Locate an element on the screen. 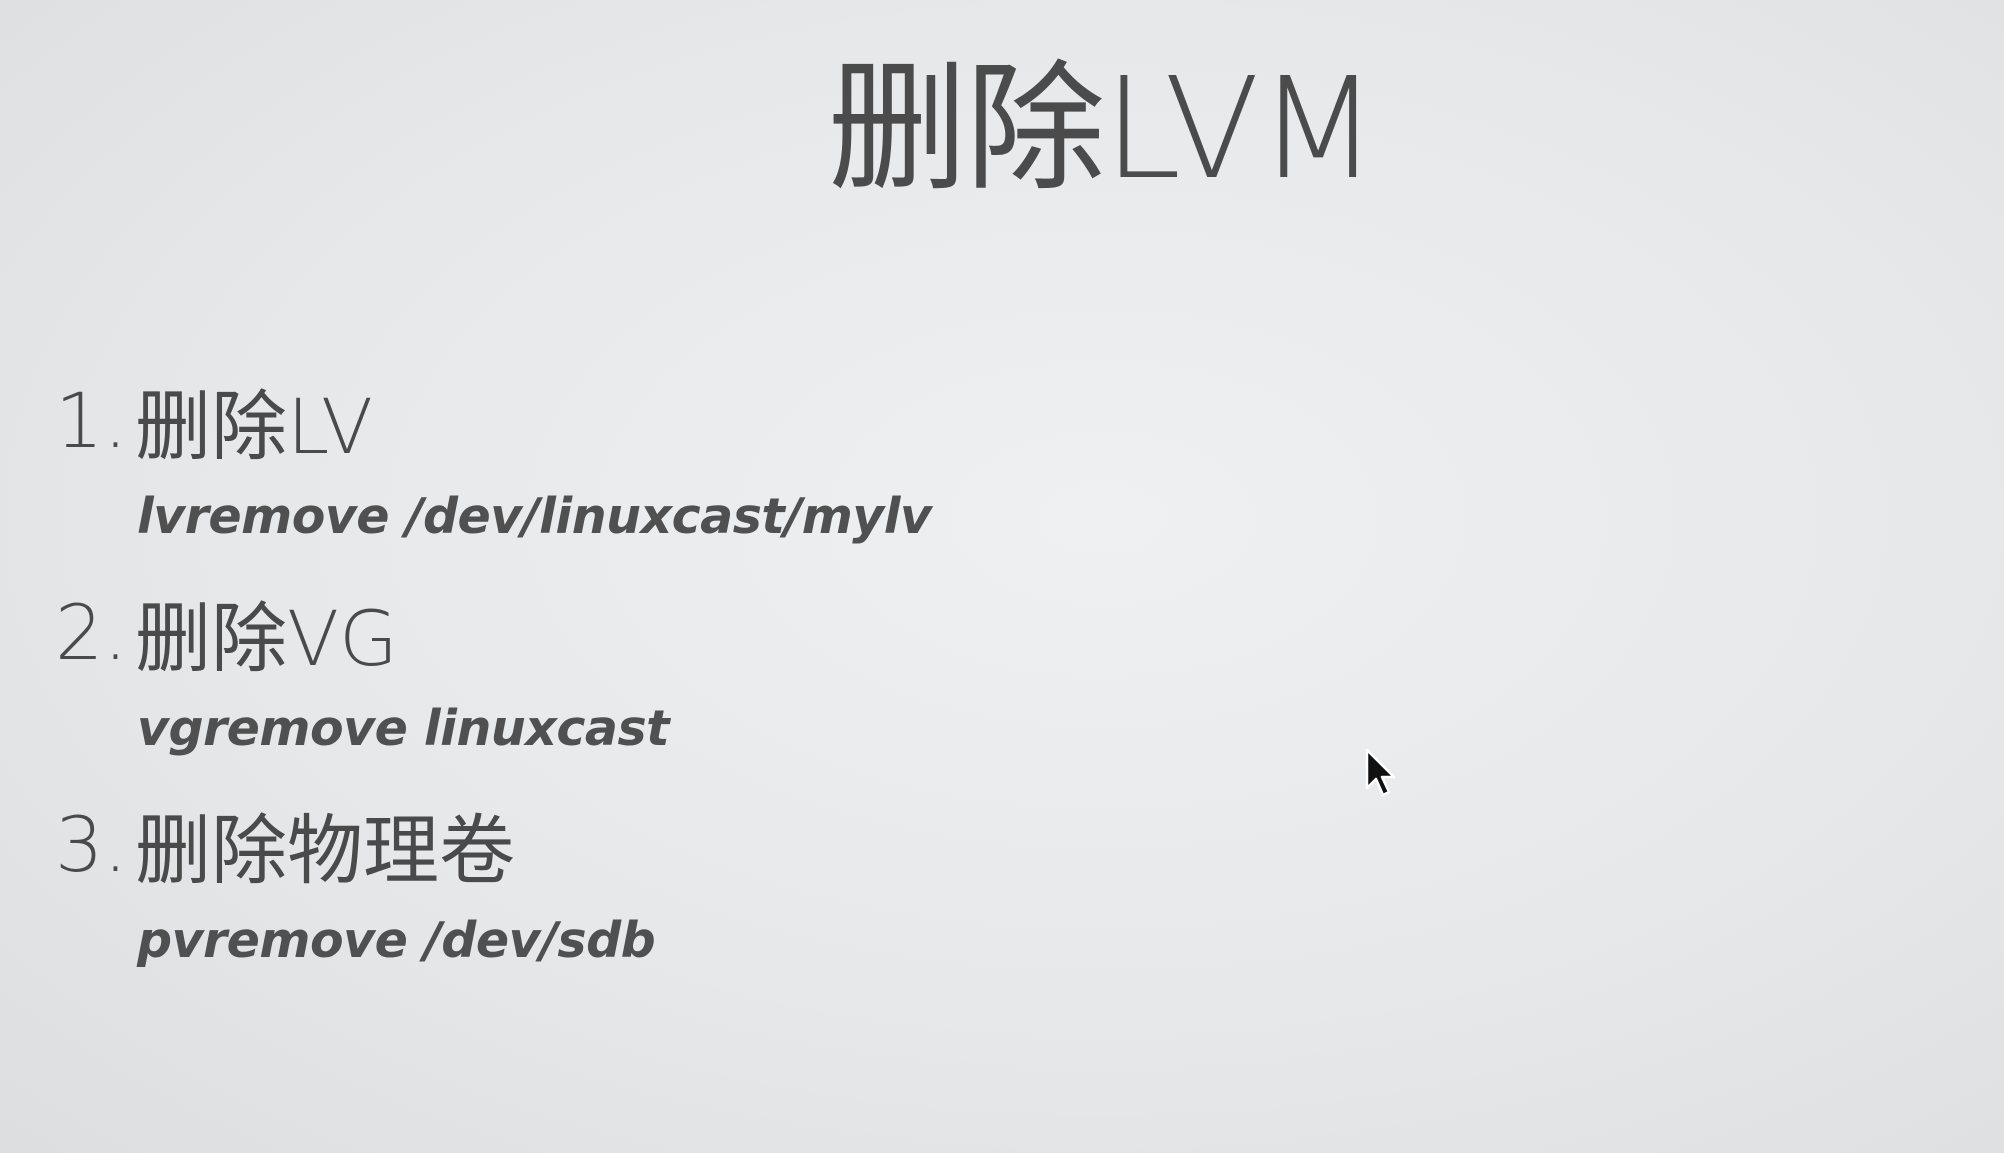 The image size is (2004, 1153). step-command: lvremove /dev/linuxcast/mylv is located at coordinates (534, 516).